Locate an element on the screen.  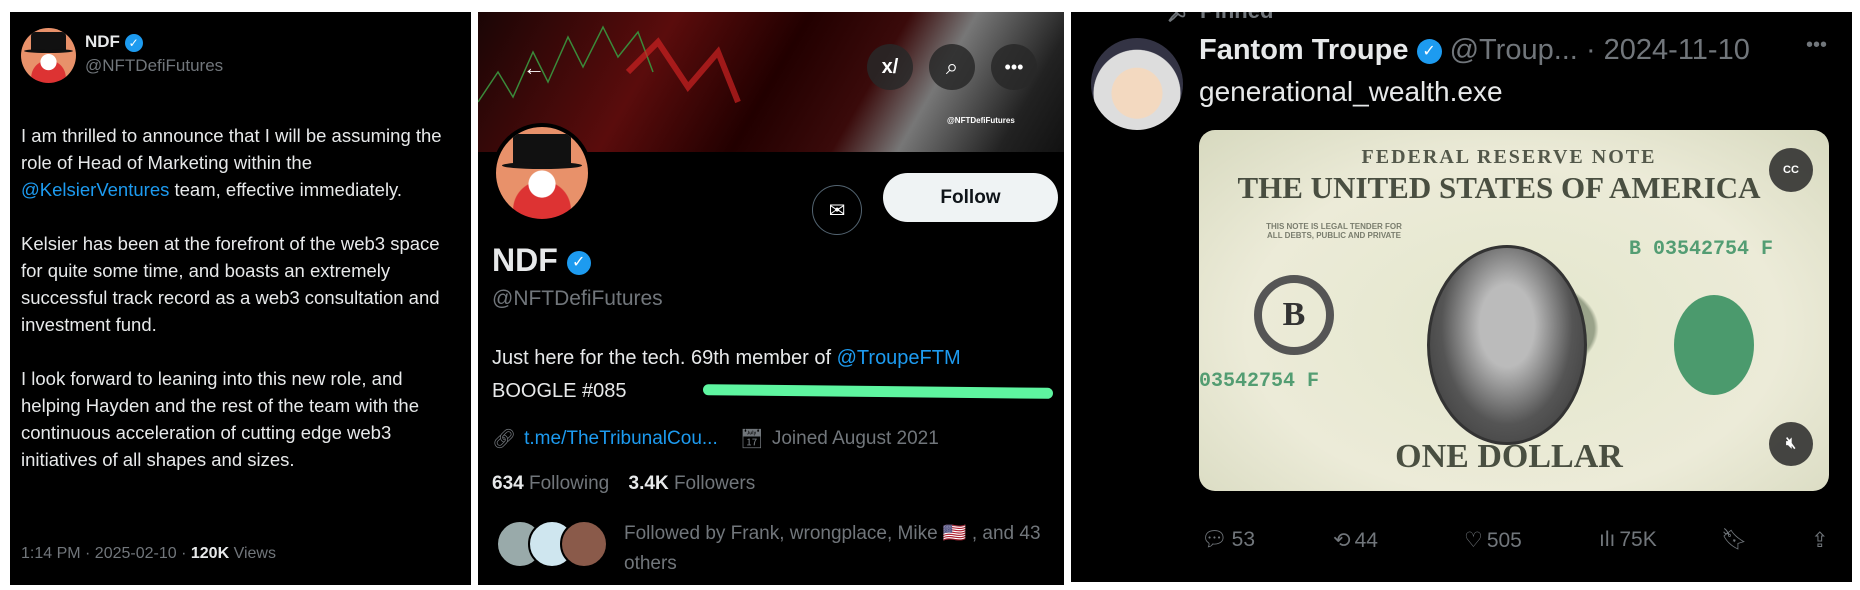
handle: @NFTDefiFutures is located at coordinates (154, 66).